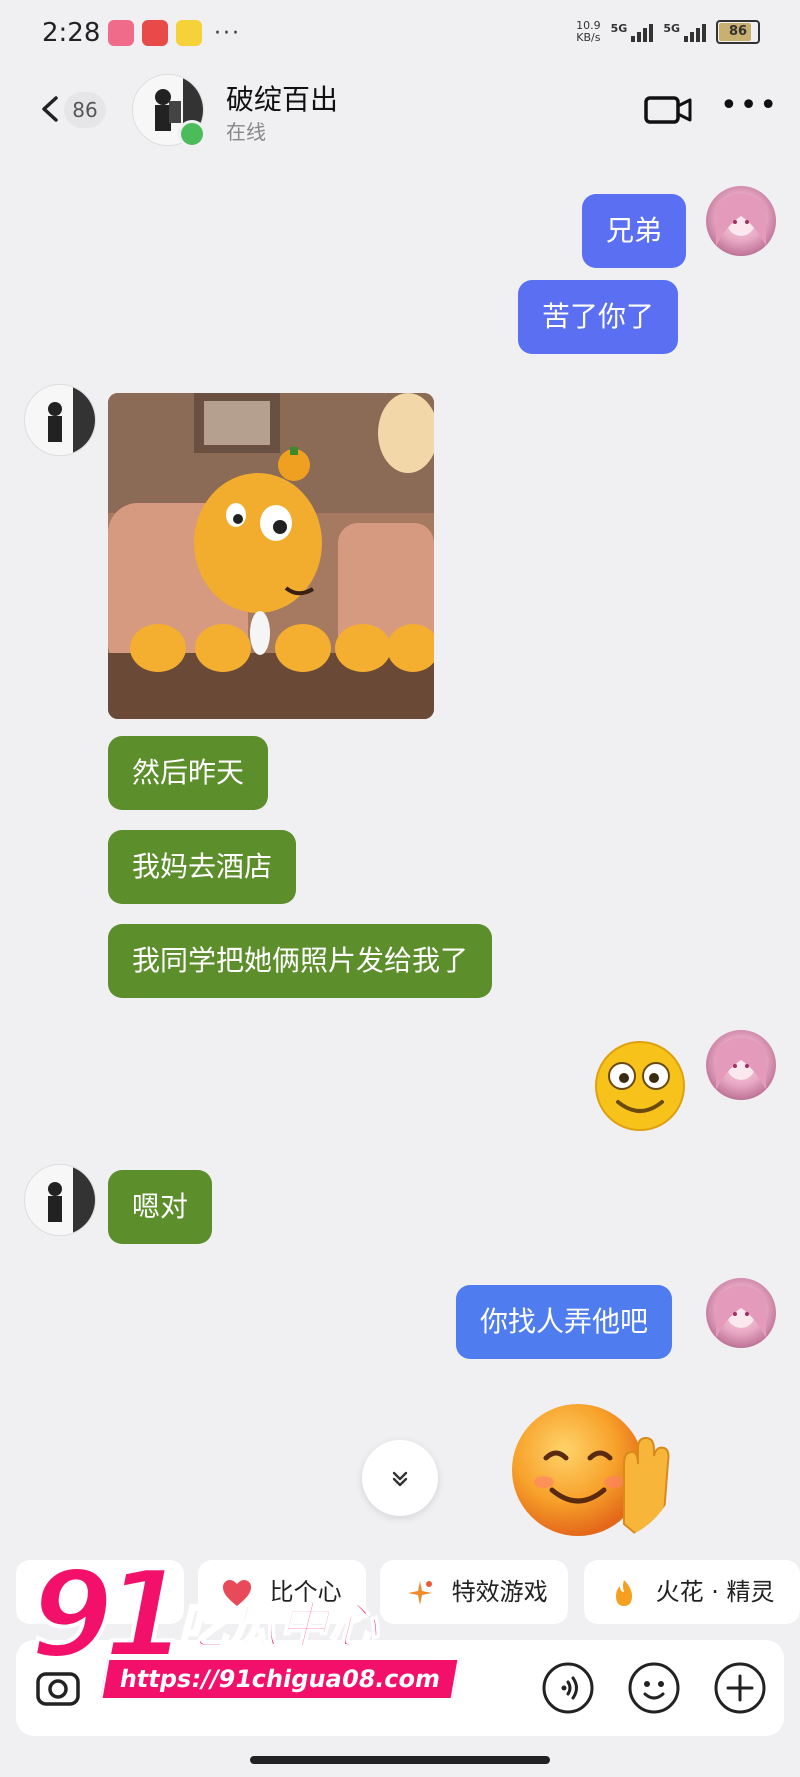 Image resolution: width=800 pixels, height=1777 pixels. What do you see at coordinates (202, 867) in the screenshot?
I see `message-bubble-incoming: 我妈去酒店` at bounding box center [202, 867].